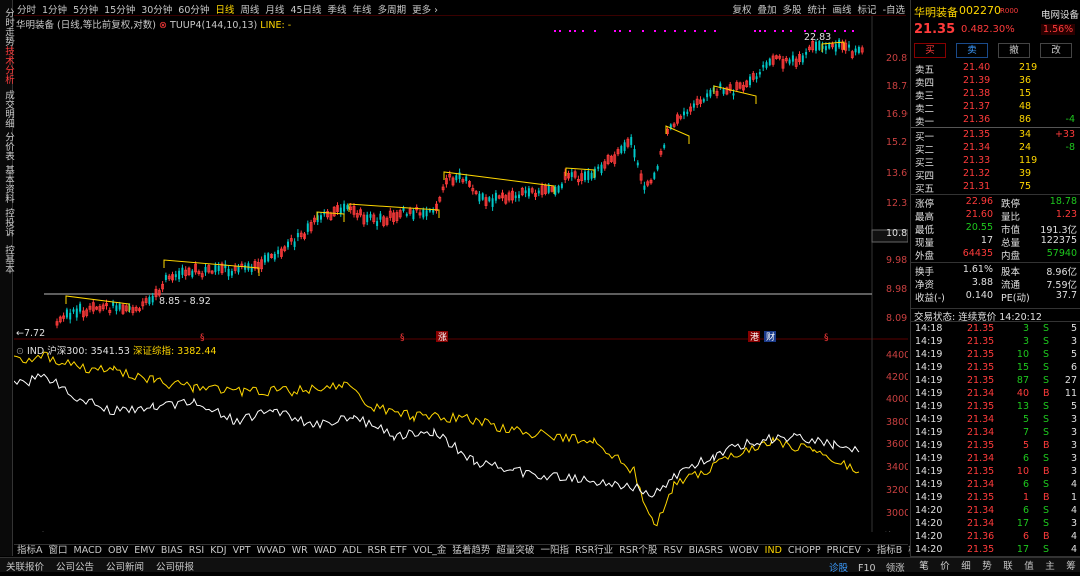 This screenshot has width=1080, height=576. Describe the element at coordinates (1056, 50) in the screenshot. I see `modify-button: 改` at that location.